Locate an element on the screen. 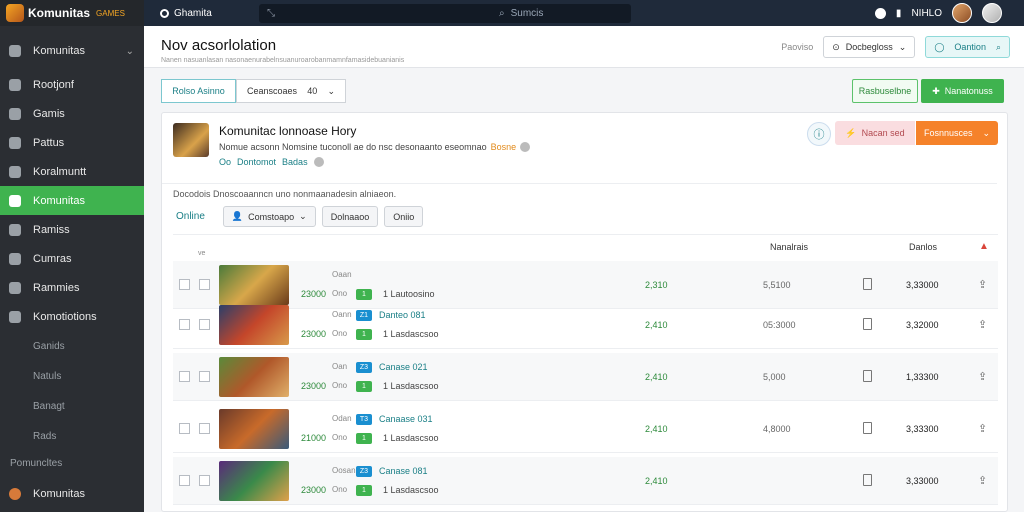  row-badge-count: 1 is located at coordinates (364, 334).